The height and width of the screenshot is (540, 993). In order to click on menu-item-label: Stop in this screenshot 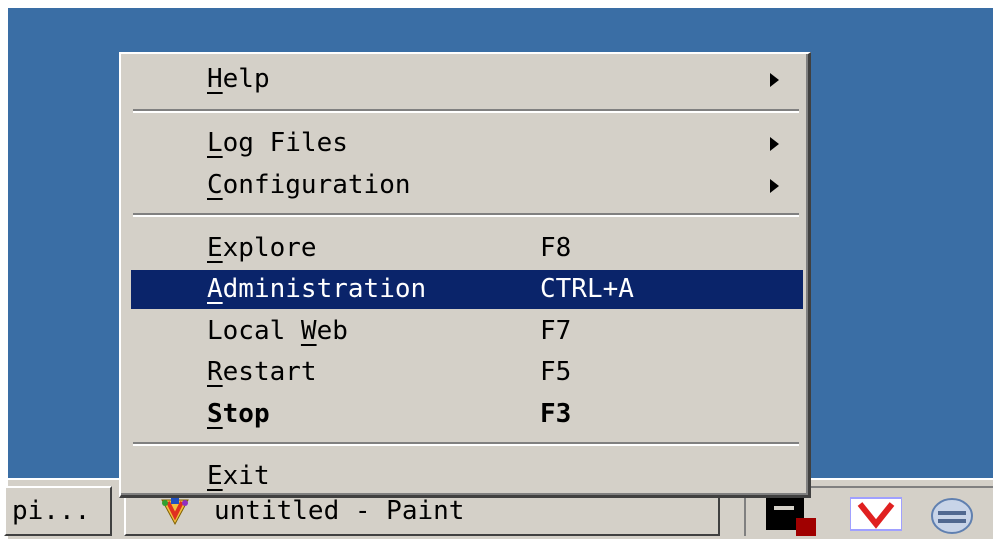, I will do `click(238, 414)`.